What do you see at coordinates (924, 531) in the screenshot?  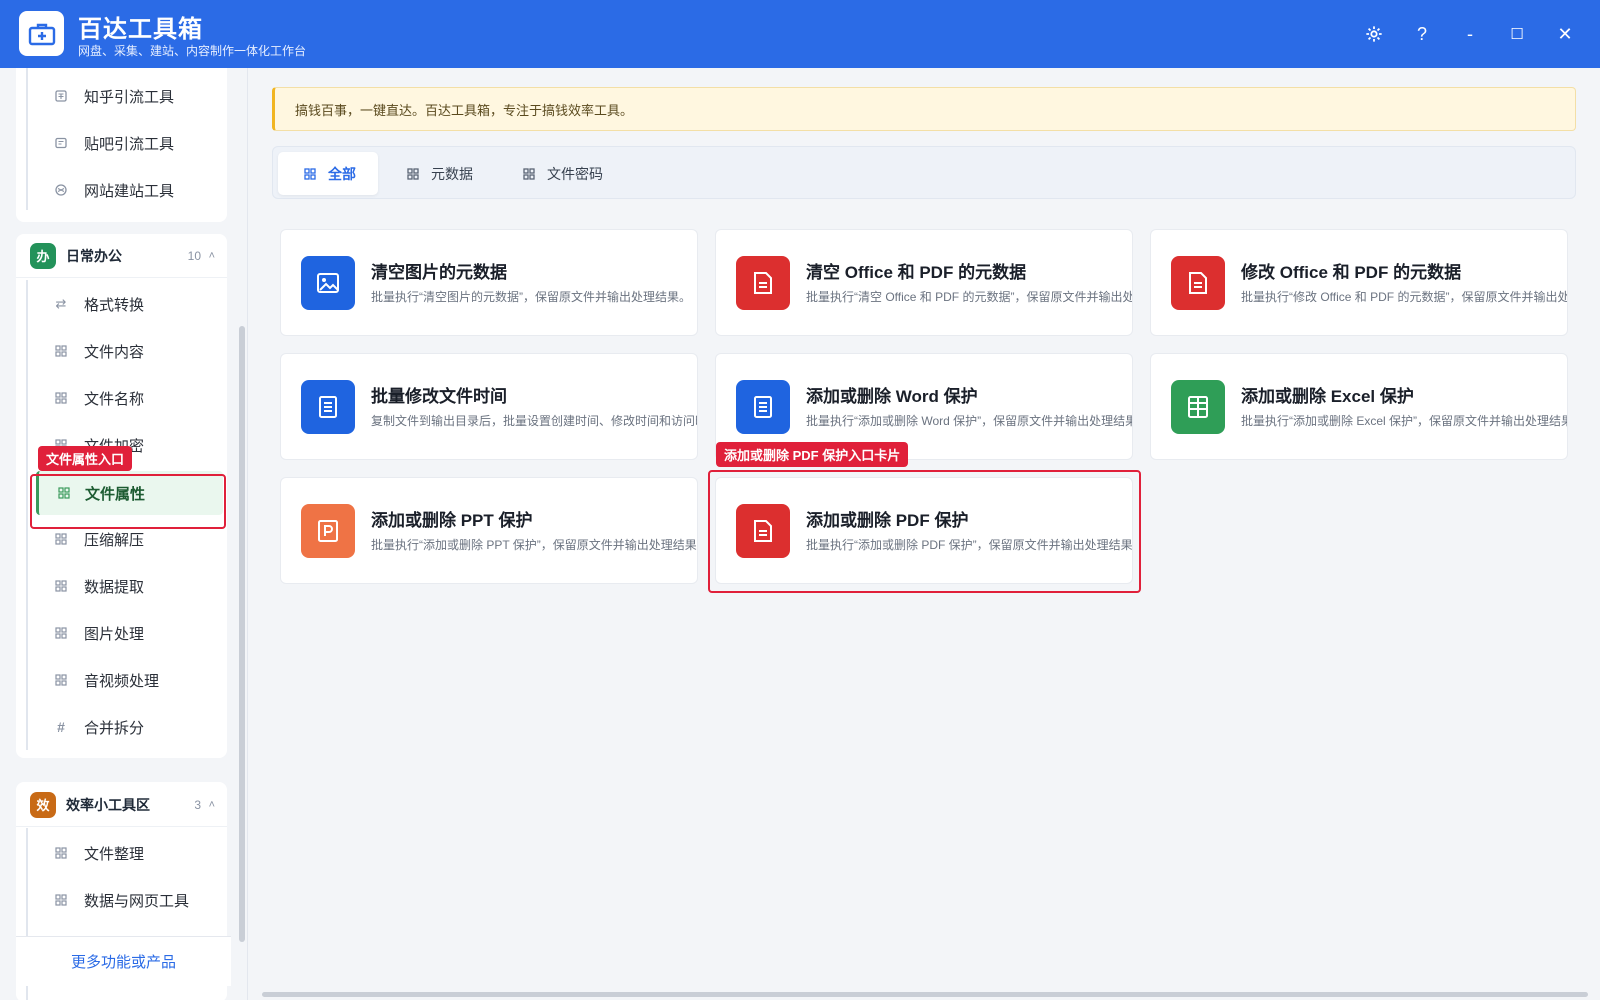 I see `highlight-box-pdf-protection` at bounding box center [924, 531].